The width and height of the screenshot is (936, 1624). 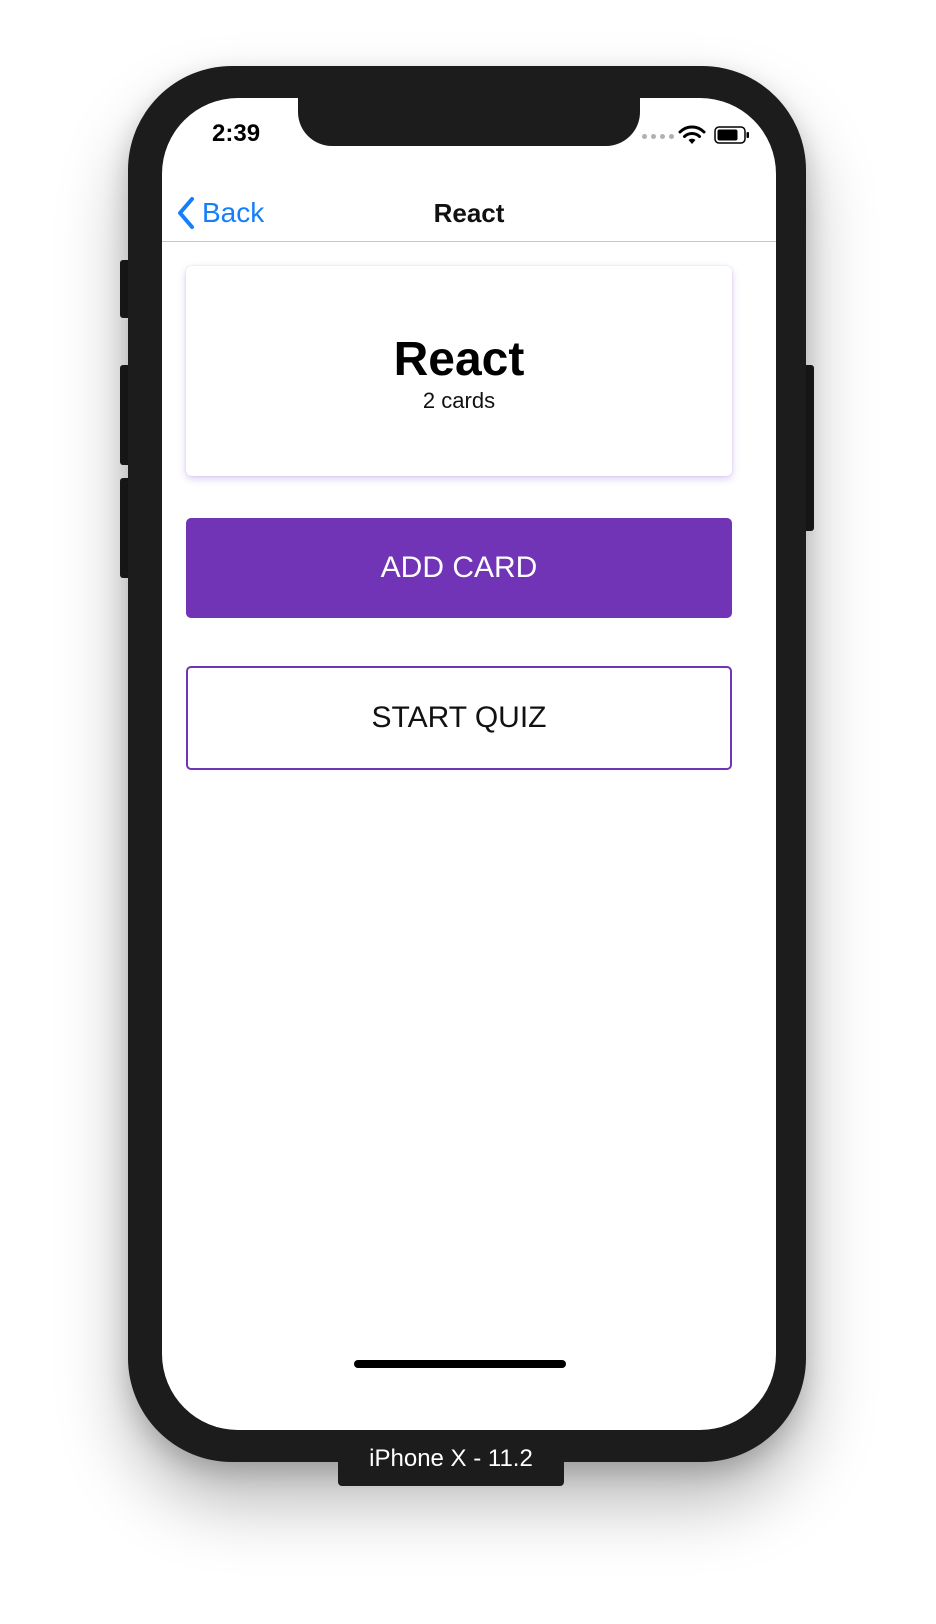 What do you see at coordinates (236, 133) in the screenshot?
I see `status-time: 2:39` at bounding box center [236, 133].